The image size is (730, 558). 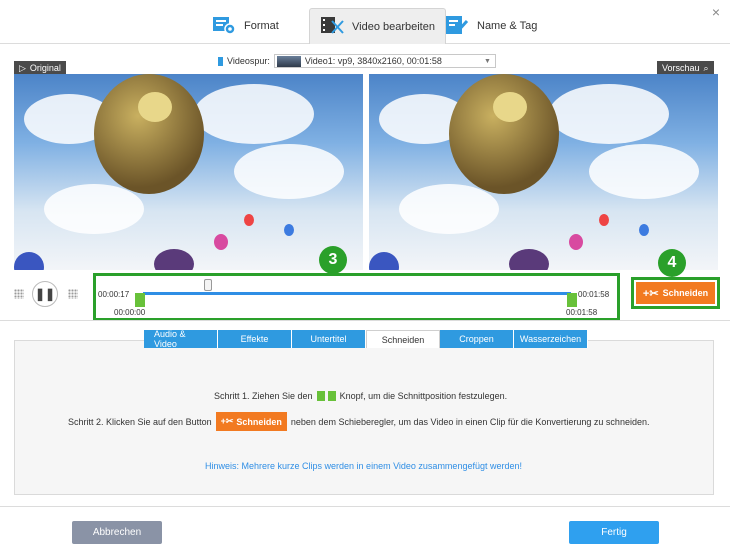 What do you see at coordinates (208, 285) in the screenshot?
I see `playhead-marker` at bounding box center [208, 285].